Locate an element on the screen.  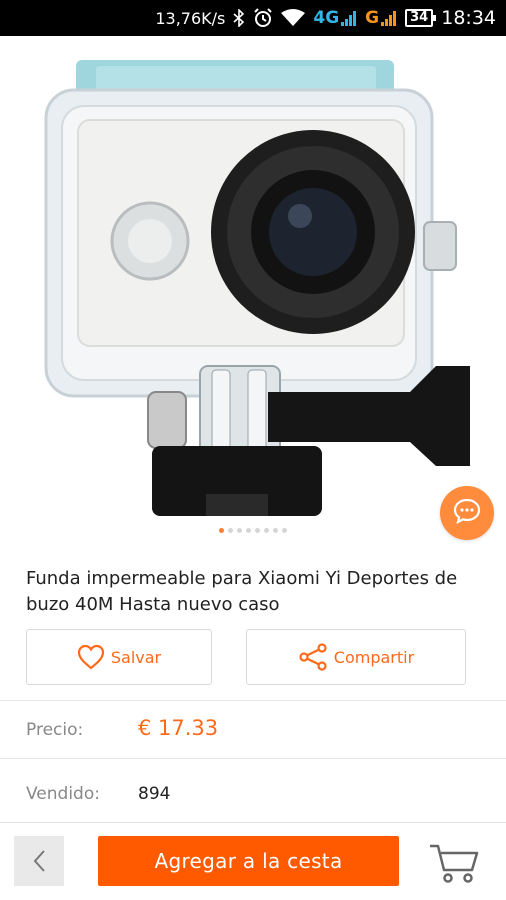
network-4g-indicator: 4G is located at coordinates (335, 18).